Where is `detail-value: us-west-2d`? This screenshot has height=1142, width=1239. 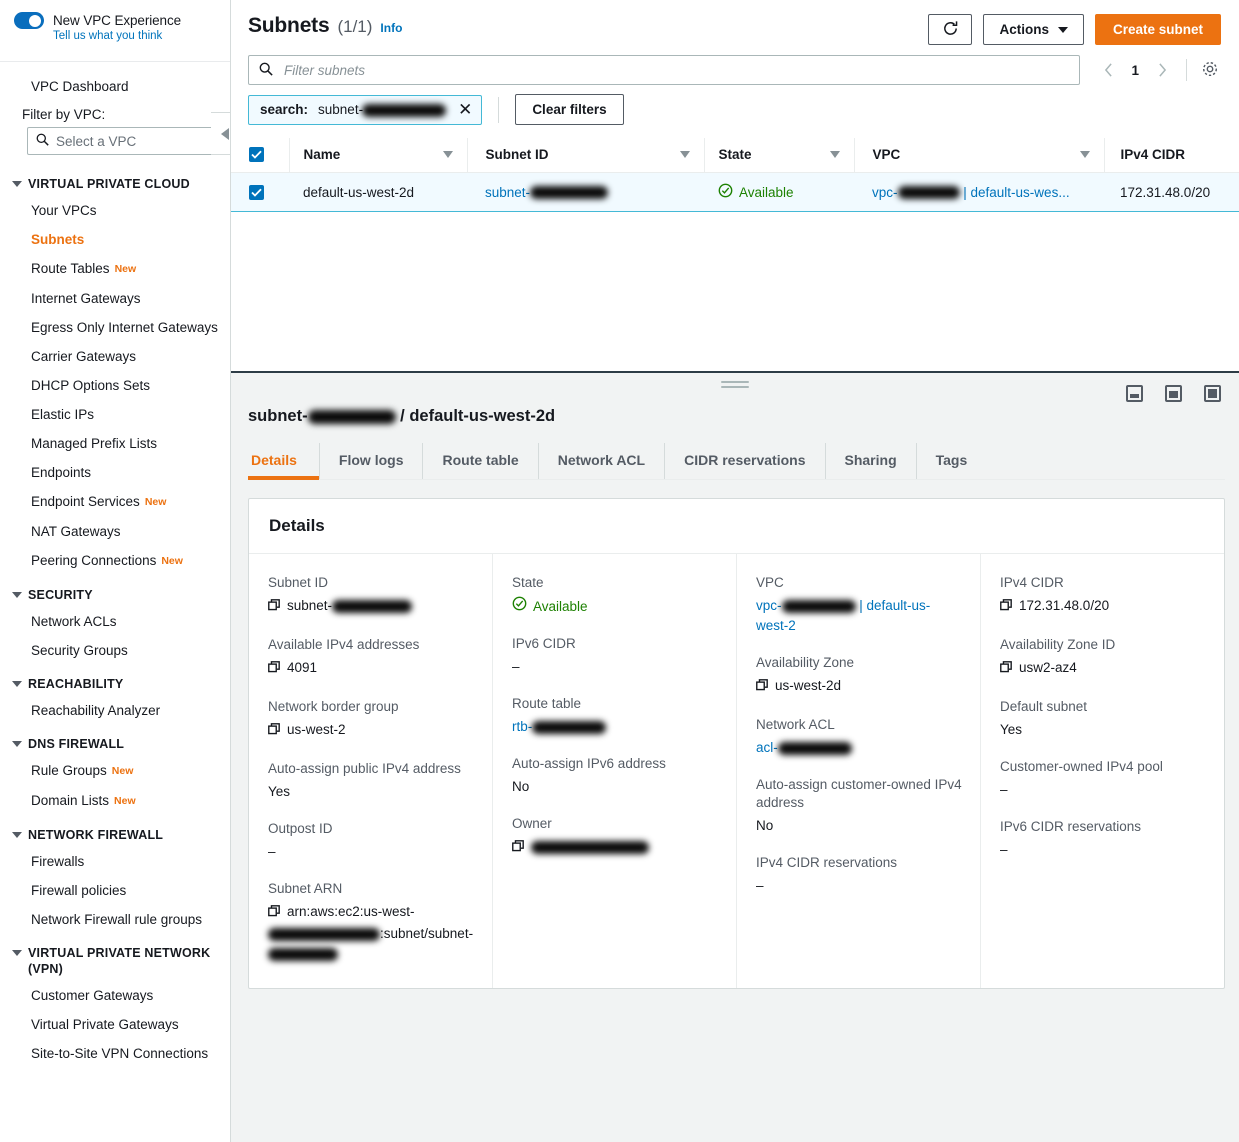
detail-value: us-west-2d is located at coordinates (859, 687).